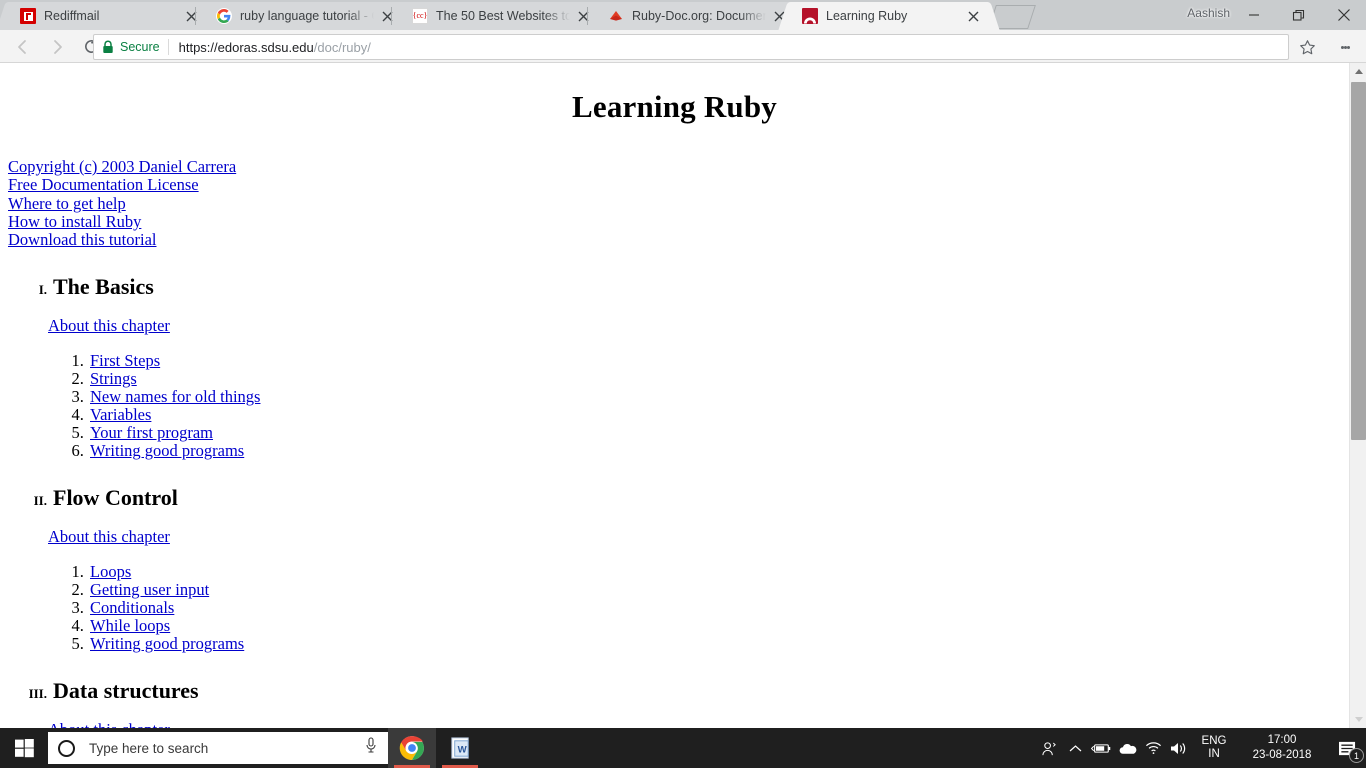 This screenshot has height=768, width=1366. I want to click on svg-text: W, so click(462, 749).